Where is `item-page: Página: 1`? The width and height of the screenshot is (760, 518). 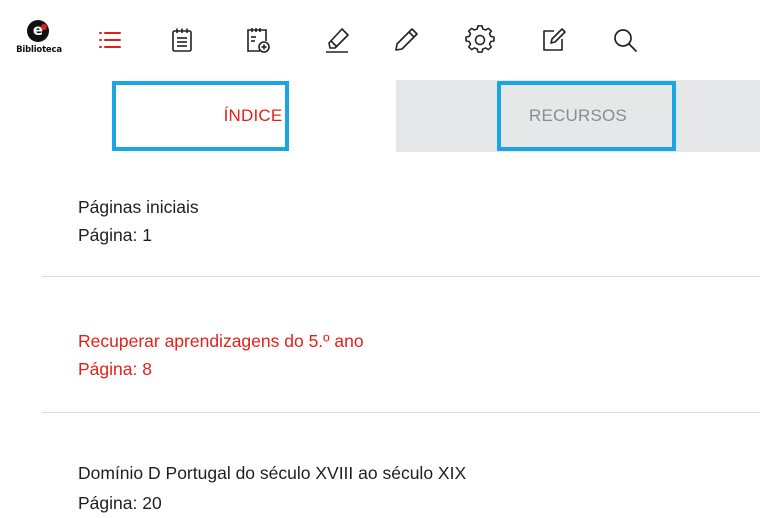 item-page: Página: 1 is located at coordinates (115, 235).